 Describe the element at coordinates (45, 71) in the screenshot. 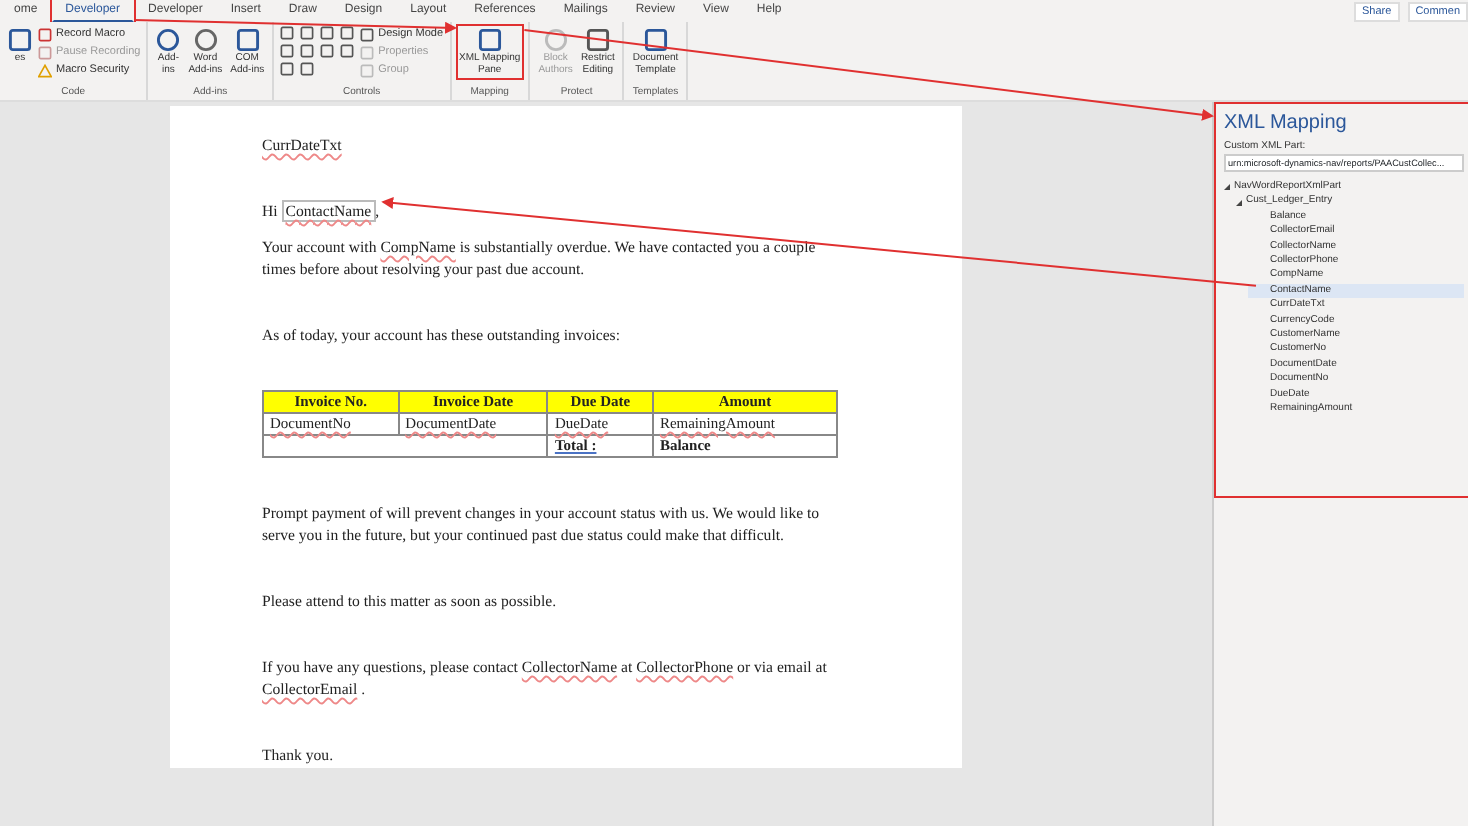

I see `warning-icon` at that location.